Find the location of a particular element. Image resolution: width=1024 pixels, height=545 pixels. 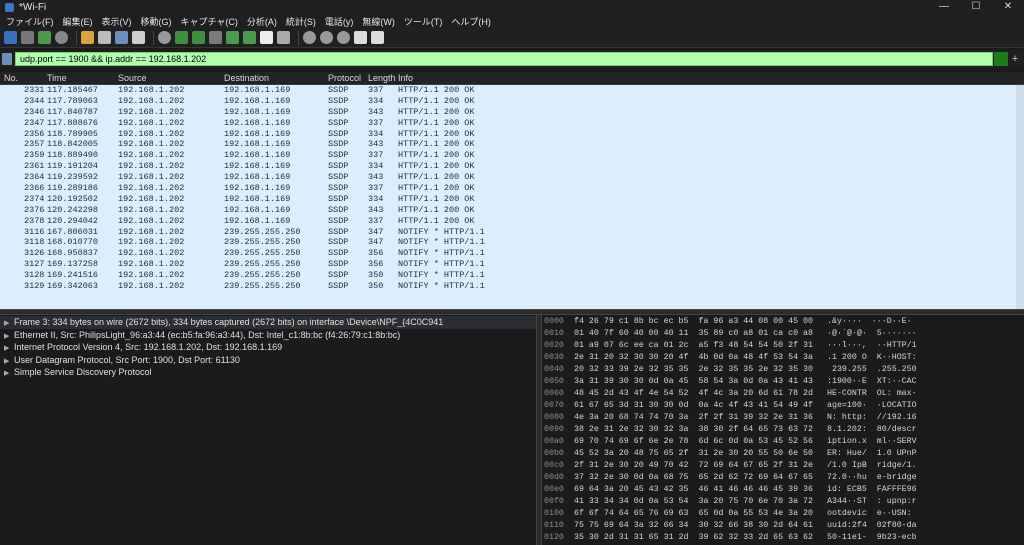

layout-icon is located at coordinates (377, 37).